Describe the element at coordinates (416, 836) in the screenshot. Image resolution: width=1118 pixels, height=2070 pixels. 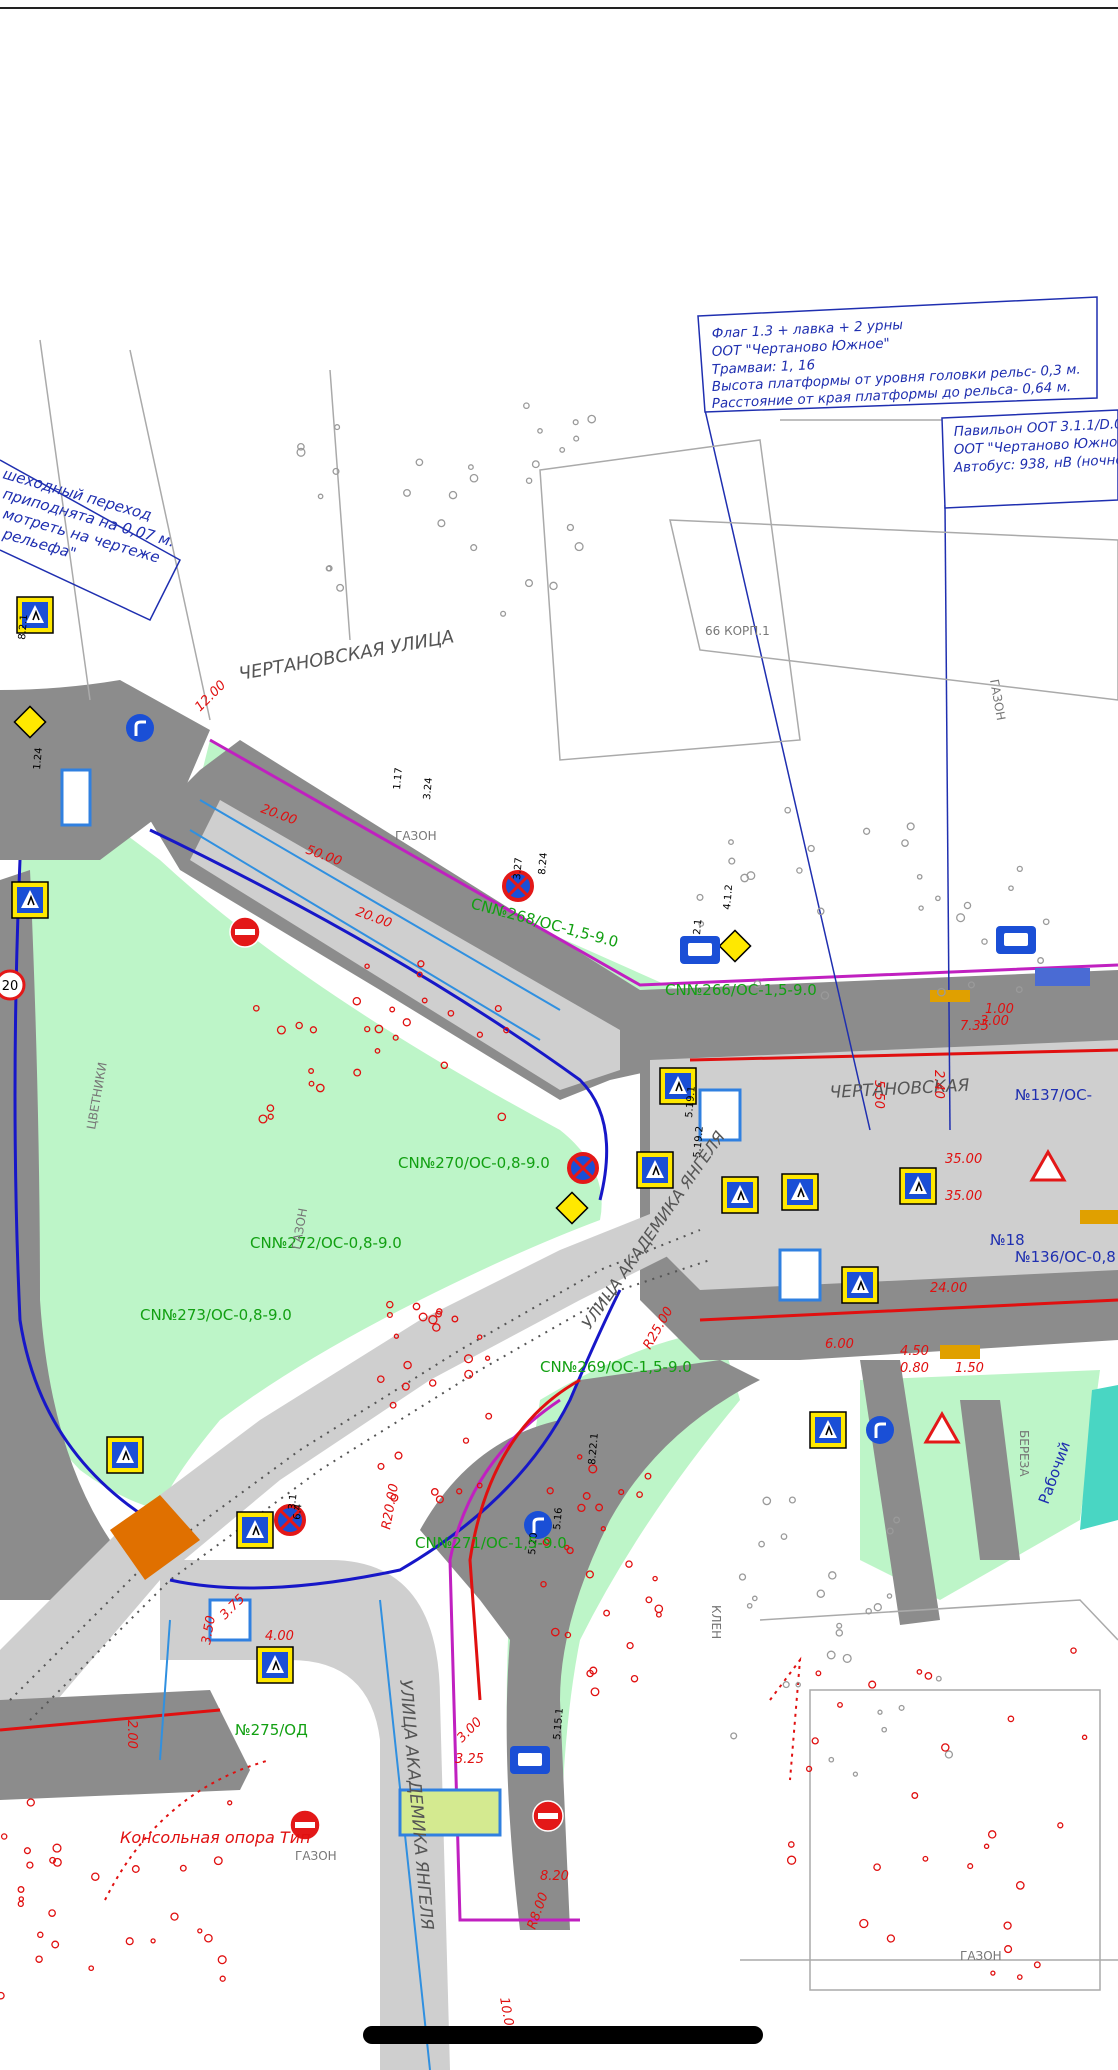
I see `gazon-label-2: ГАЗОН` at that location.